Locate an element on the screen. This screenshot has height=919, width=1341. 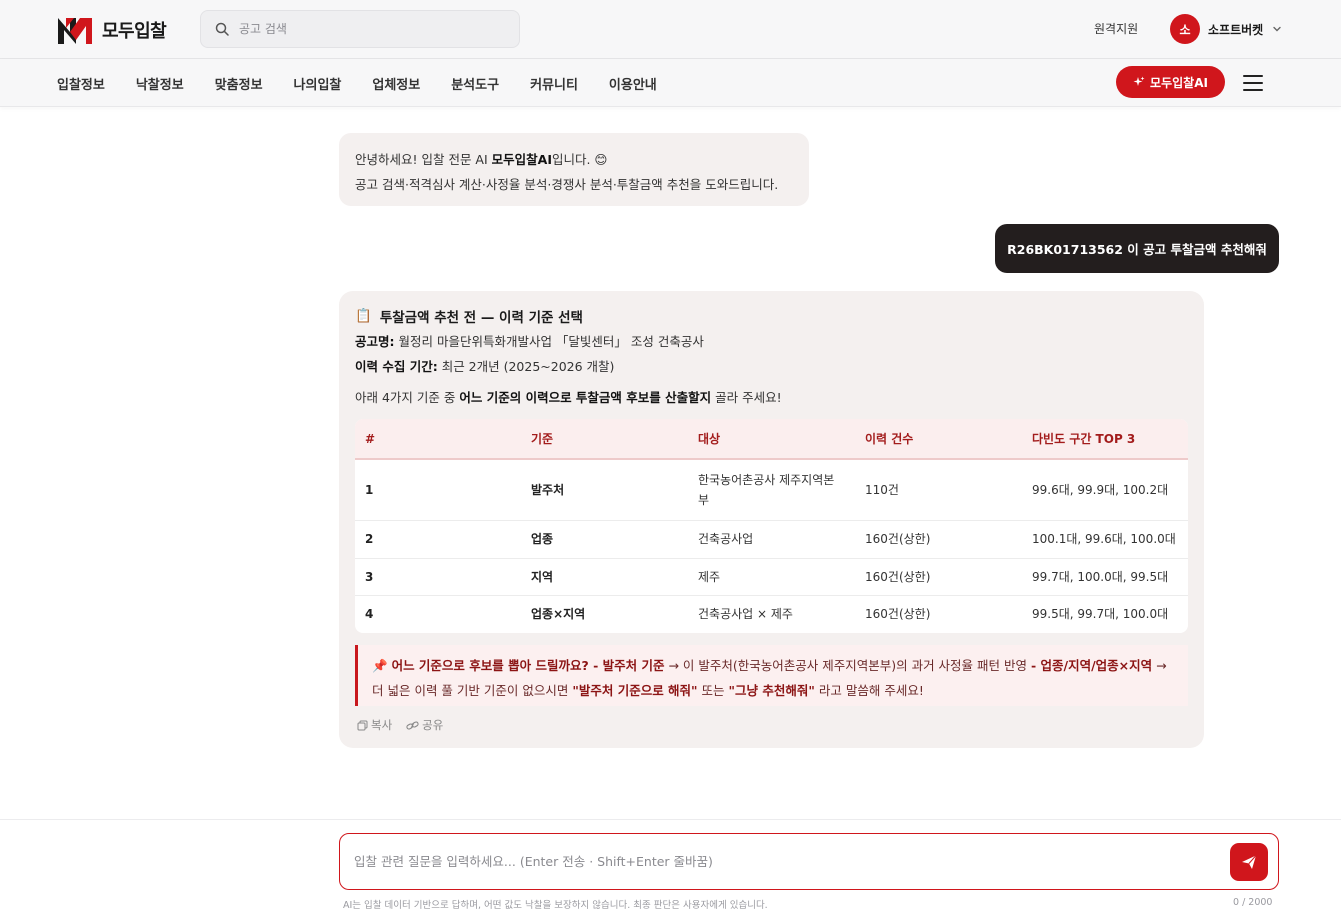
ai-button-label: 모두입찰AI is located at coordinates (1179, 82).